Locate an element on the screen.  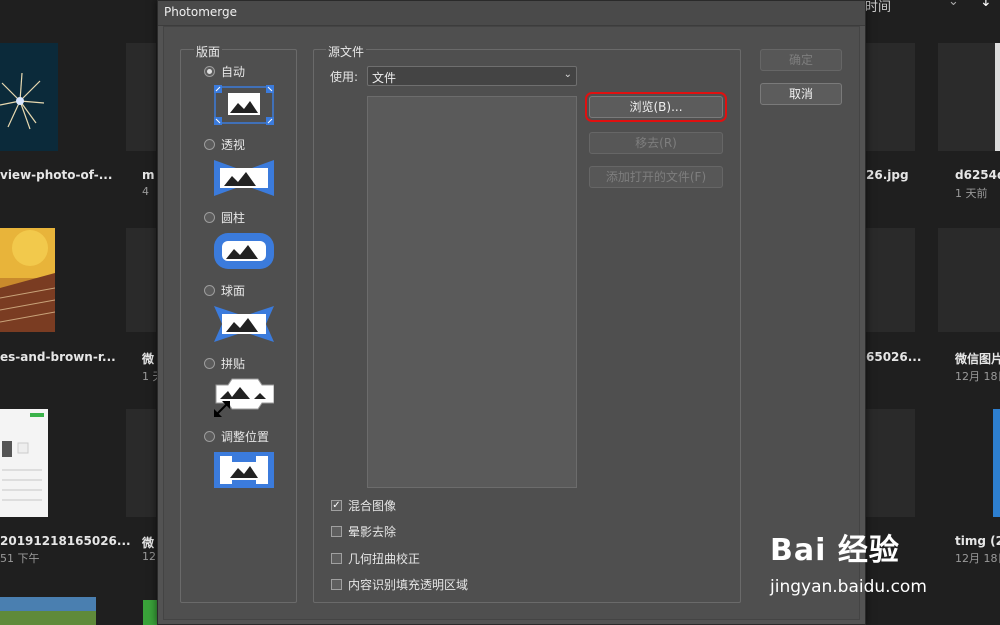
geometric-distortion-option: 几何扭曲校正 is located at coordinates (375, 558).